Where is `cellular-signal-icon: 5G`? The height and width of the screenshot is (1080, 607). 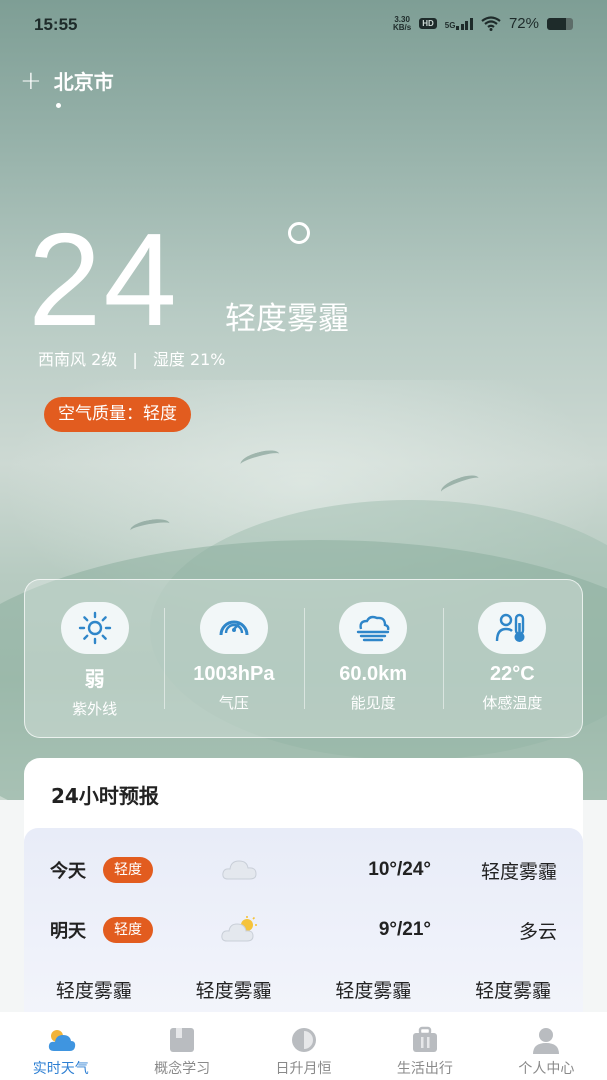 cellular-signal-icon: 5G is located at coordinates (458, 23).